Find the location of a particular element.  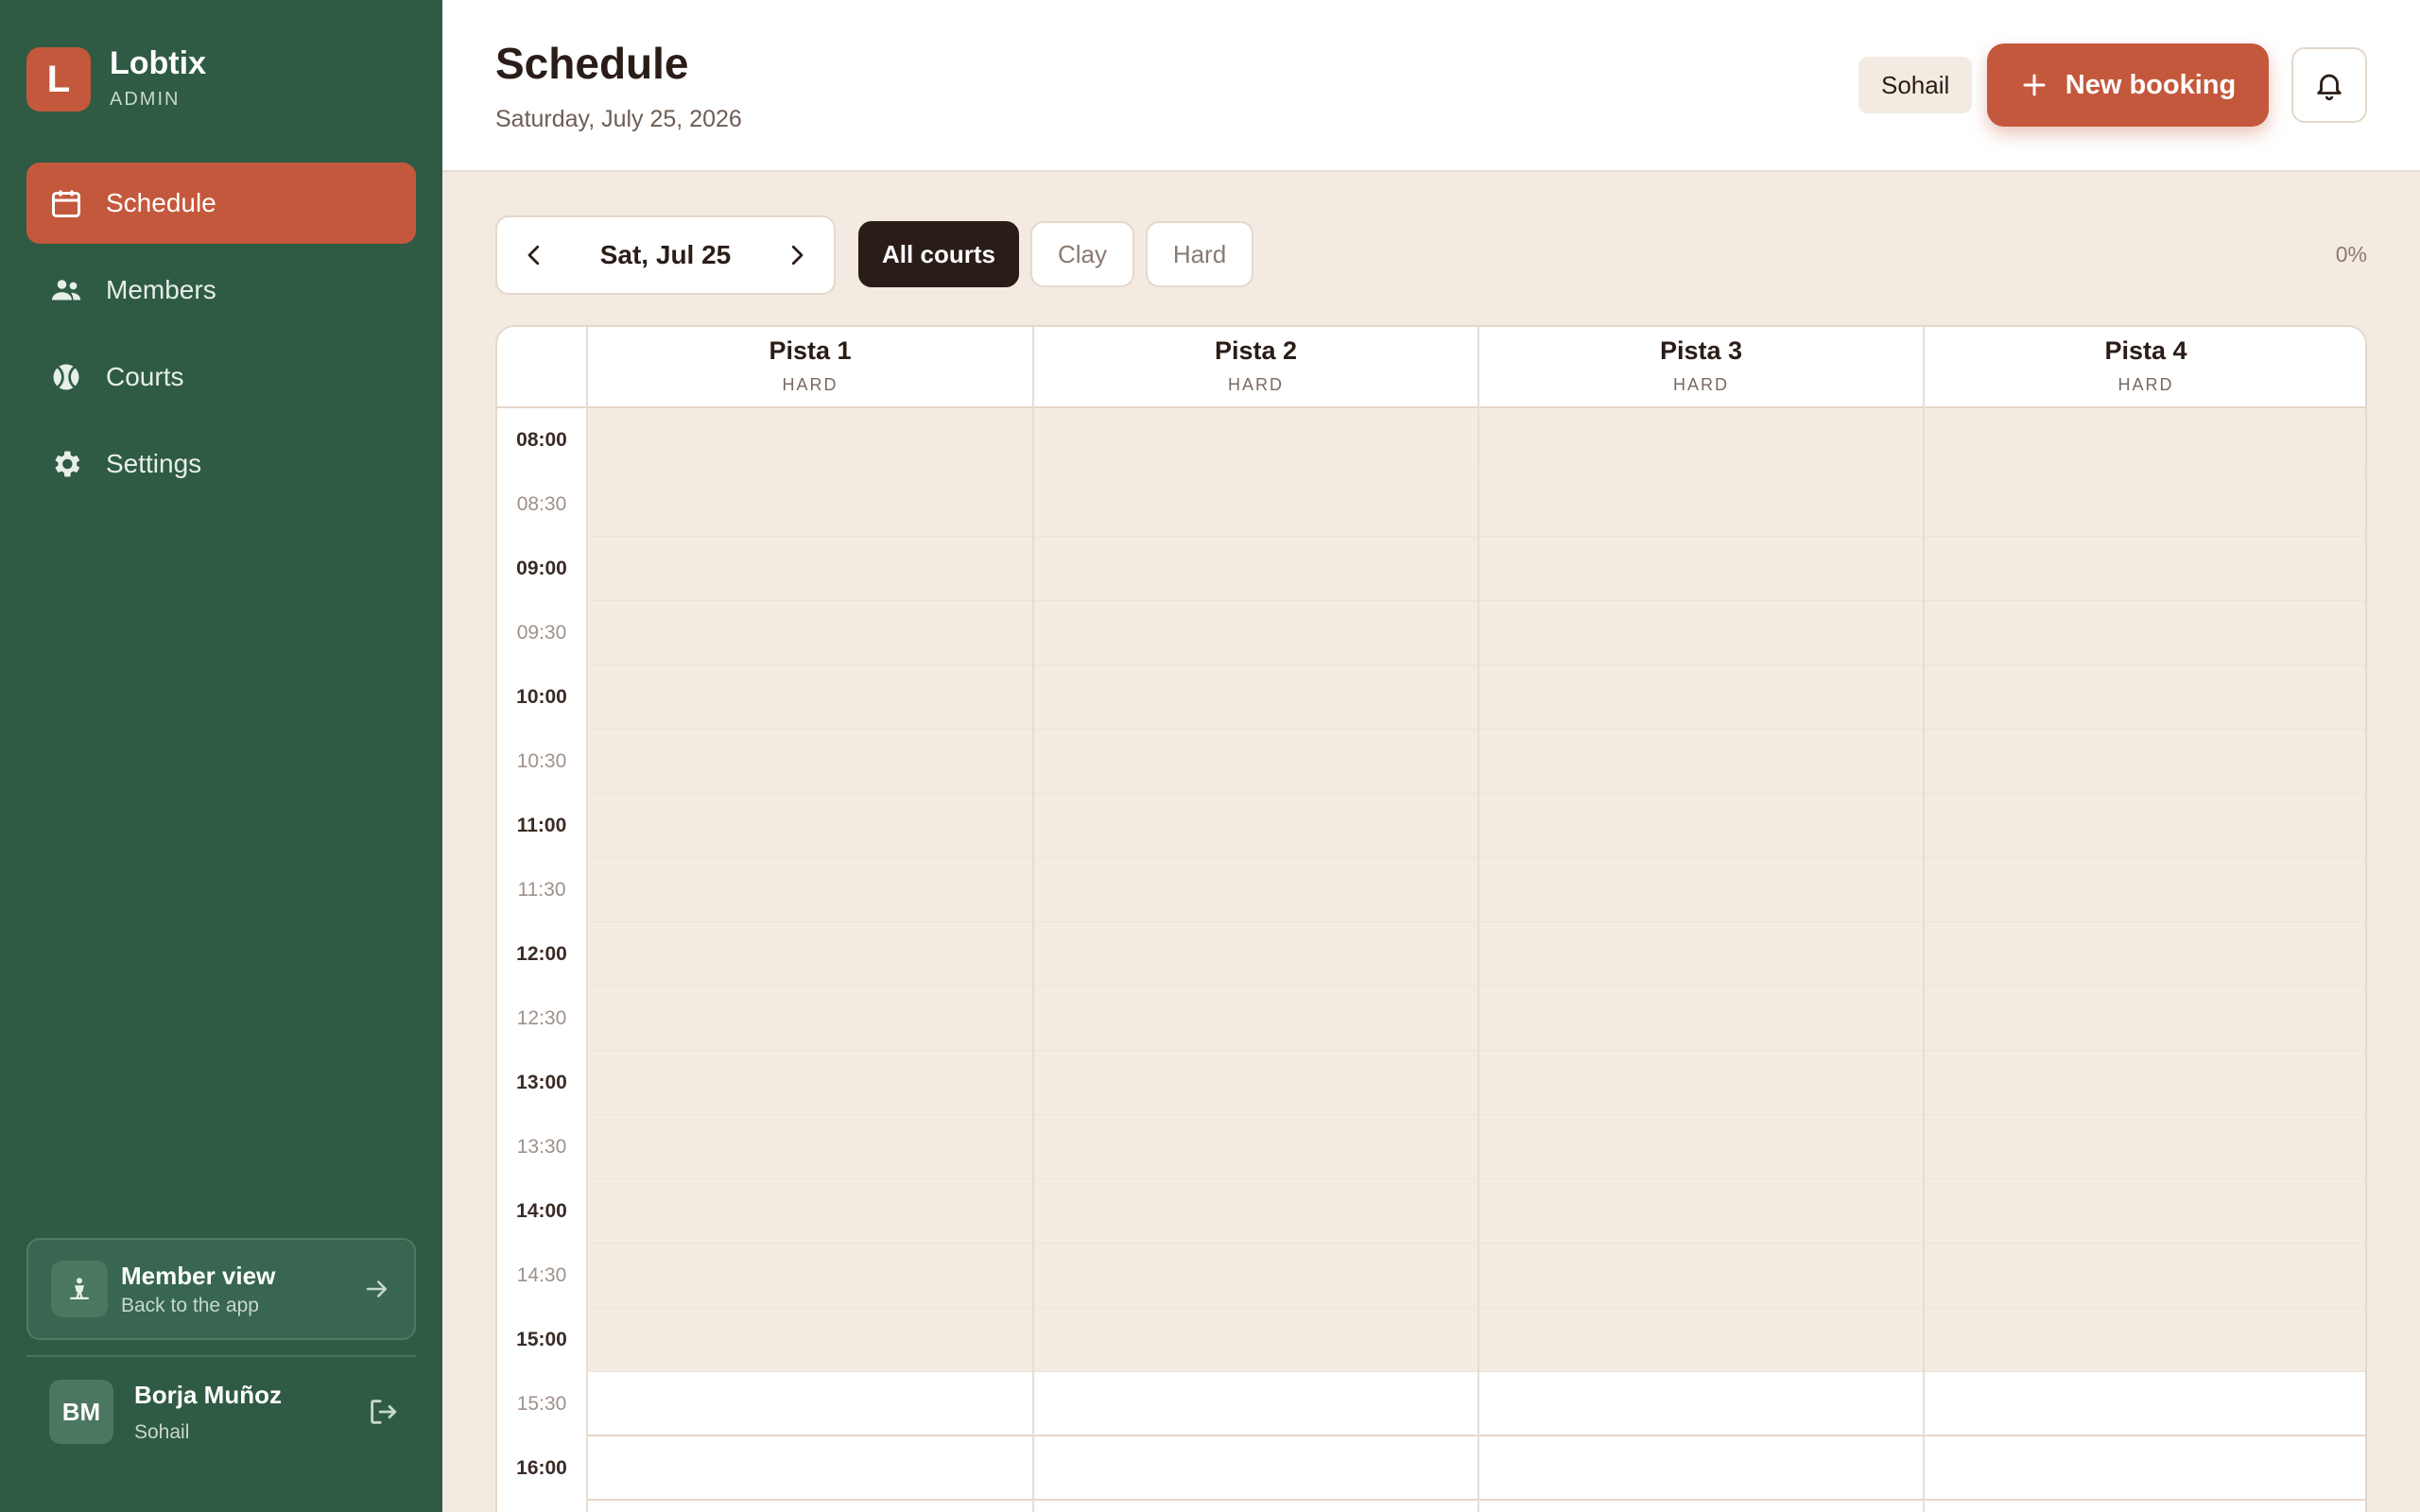

filter-all-courts: All courts is located at coordinates (938, 254).